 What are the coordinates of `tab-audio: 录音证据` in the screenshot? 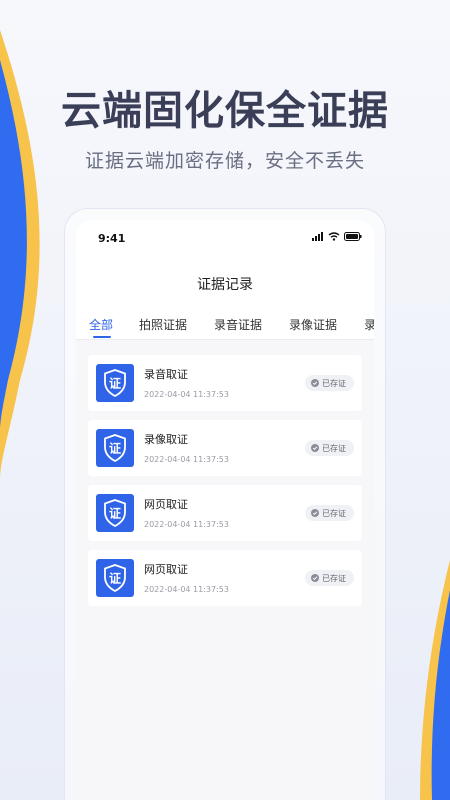 It's located at (238, 324).